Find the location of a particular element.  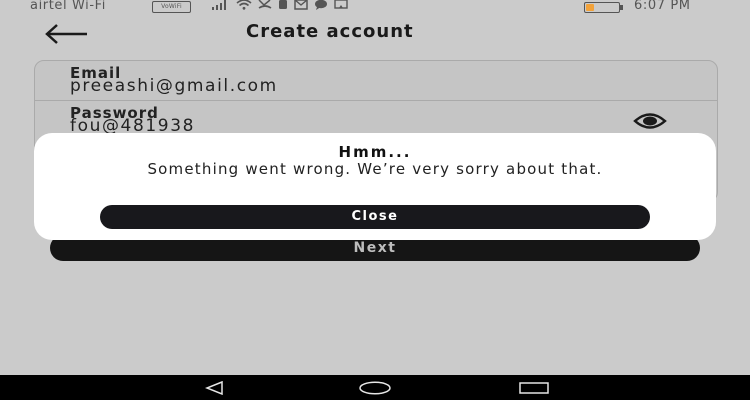

notification-icon is located at coordinates (283, 6).